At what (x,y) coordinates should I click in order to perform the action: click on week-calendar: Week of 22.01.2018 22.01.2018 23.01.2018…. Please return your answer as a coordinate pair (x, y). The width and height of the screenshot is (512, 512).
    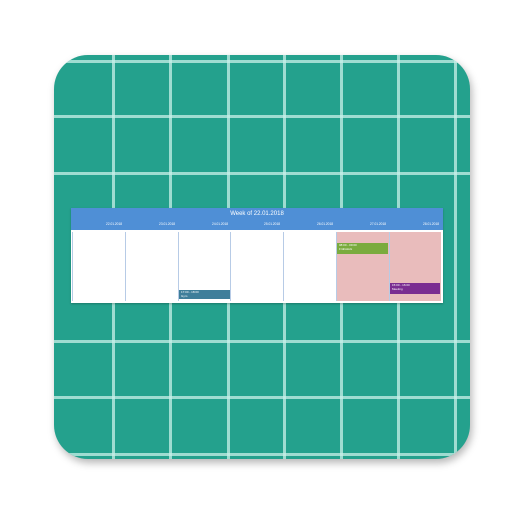
    Looking at the image, I should click on (257, 255).